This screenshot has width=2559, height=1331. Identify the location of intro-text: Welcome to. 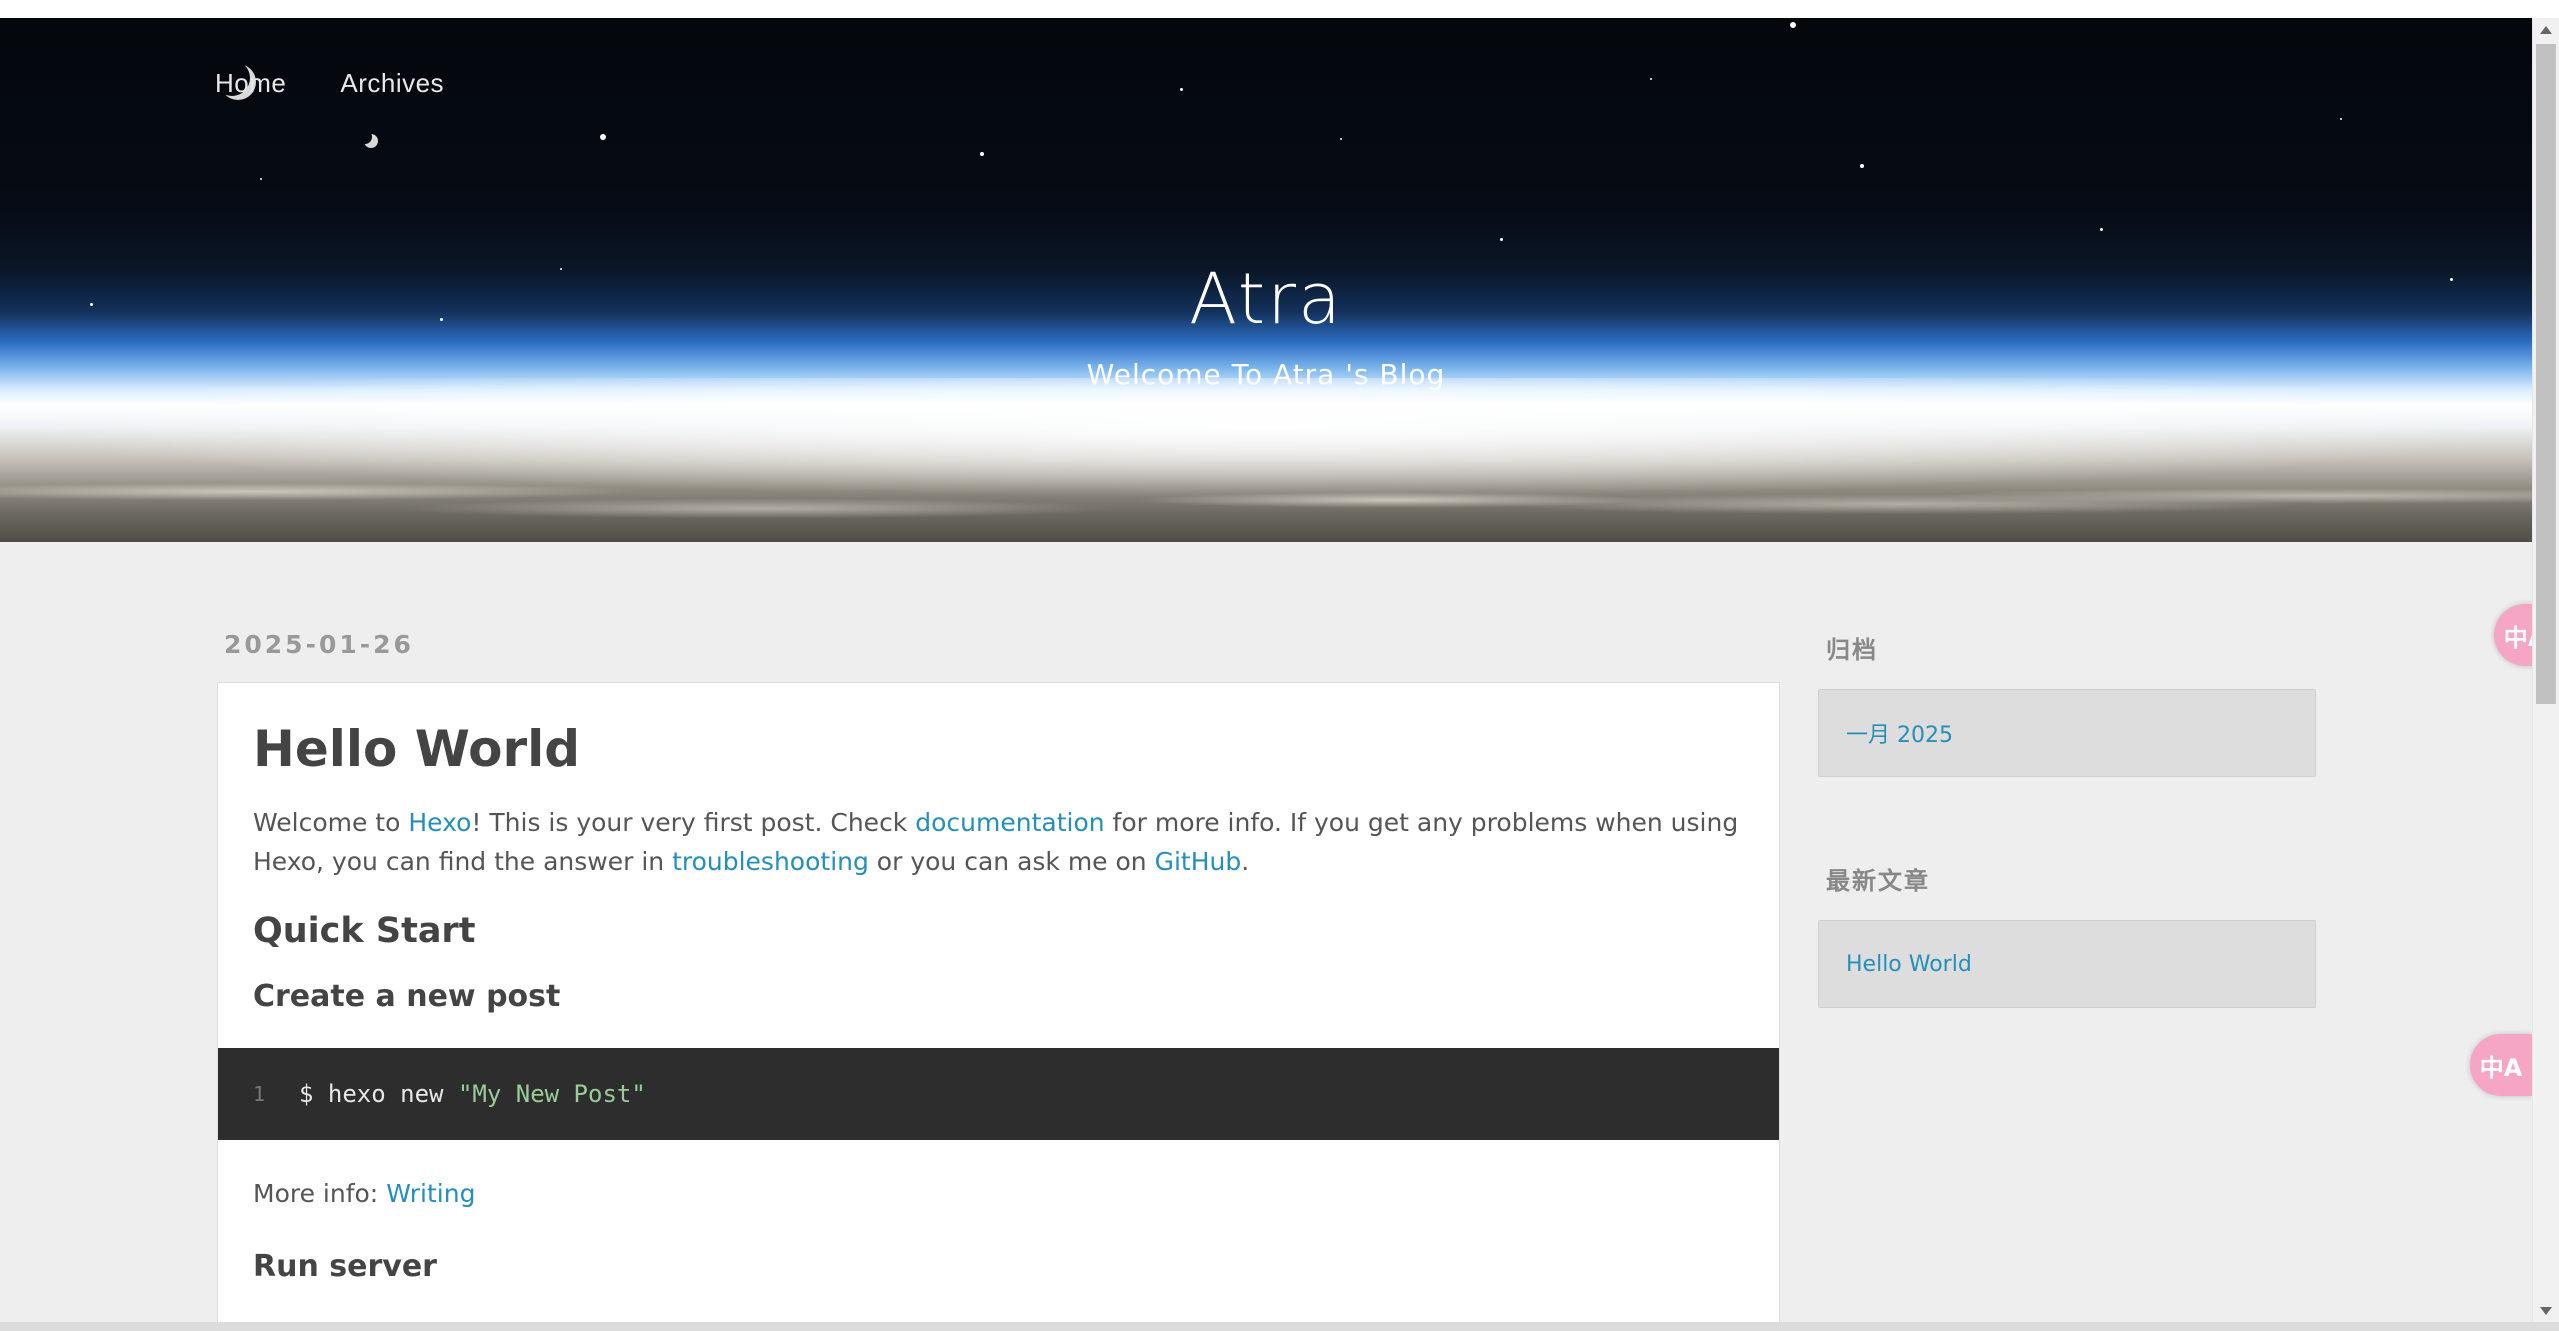
(331, 822).